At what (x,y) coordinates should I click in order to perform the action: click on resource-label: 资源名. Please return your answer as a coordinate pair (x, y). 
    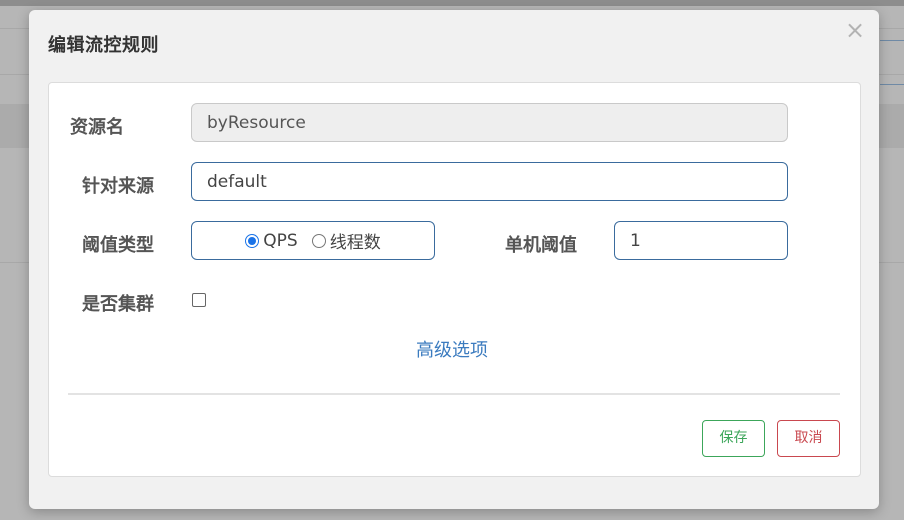
    Looking at the image, I should click on (97, 127).